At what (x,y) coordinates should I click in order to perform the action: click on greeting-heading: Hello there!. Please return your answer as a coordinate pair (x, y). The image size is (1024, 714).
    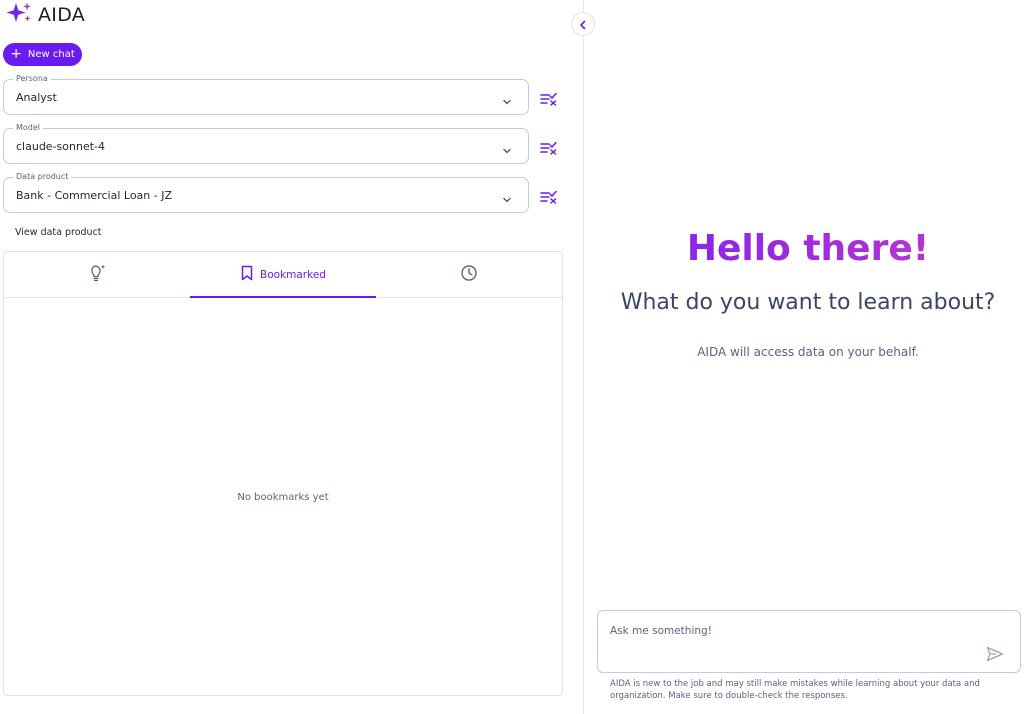
    Looking at the image, I should click on (804, 248).